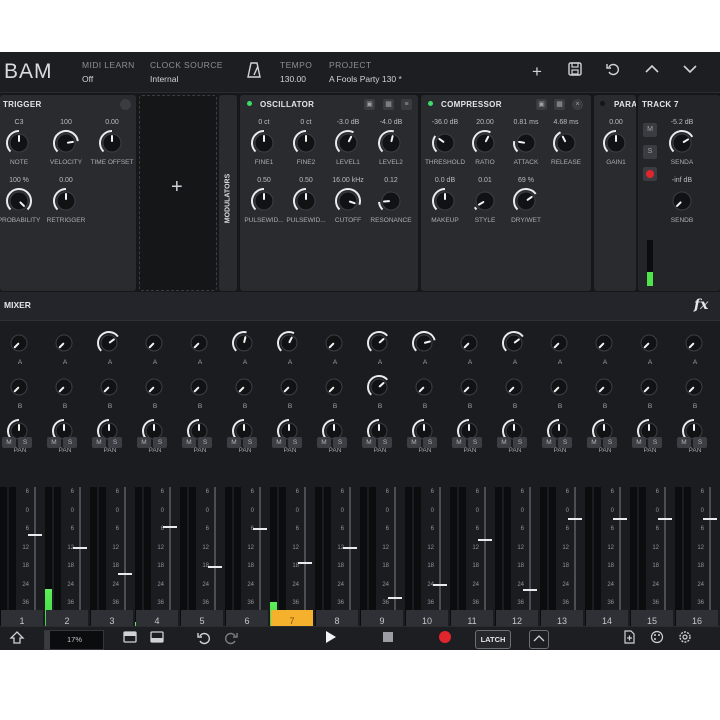 This screenshot has width=720, height=720. What do you see at coordinates (66, 201) in the screenshot?
I see `trigger-4-knob` at bounding box center [66, 201].